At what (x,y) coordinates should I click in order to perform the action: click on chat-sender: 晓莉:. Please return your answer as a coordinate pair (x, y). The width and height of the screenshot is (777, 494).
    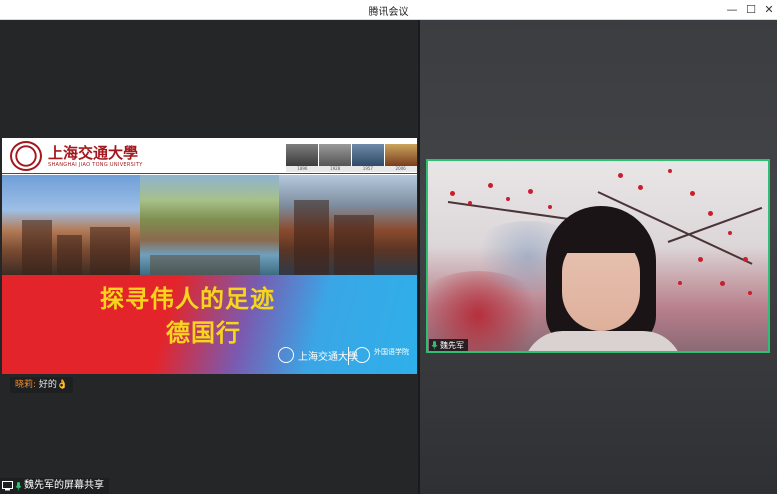
    Looking at the image, I should click on (26, 385).